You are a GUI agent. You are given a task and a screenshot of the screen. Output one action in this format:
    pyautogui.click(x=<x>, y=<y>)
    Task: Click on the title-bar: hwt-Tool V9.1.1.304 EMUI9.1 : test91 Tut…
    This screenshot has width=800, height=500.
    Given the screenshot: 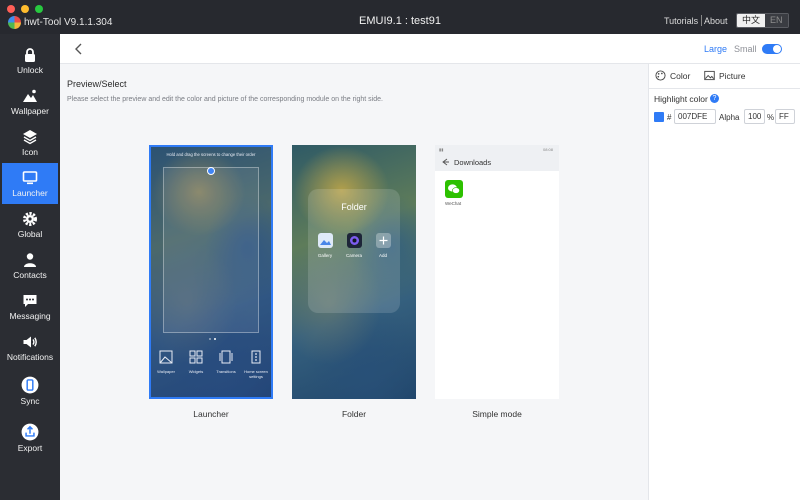 What is the action you would take?
    pyautogui.click(x=400, y=17)
    